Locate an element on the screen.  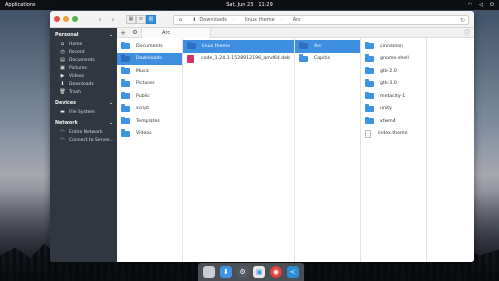
list-item: gtk-2.0 is located at coordinates (393, 71).